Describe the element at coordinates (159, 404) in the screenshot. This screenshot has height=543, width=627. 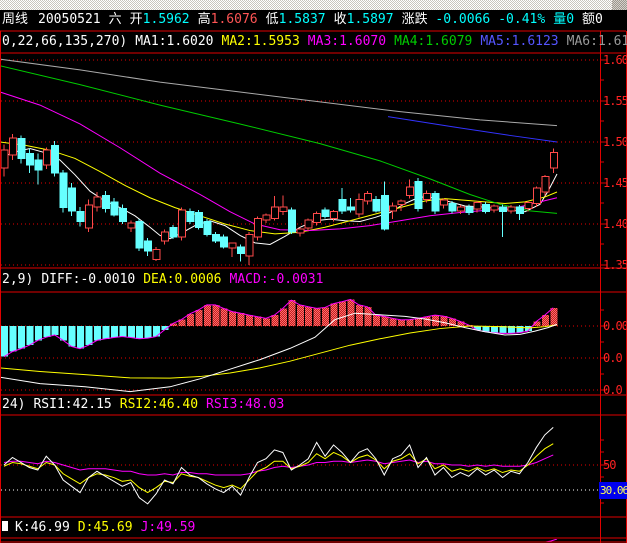
I see `indicator-value: RSI2:46.40` at that location.